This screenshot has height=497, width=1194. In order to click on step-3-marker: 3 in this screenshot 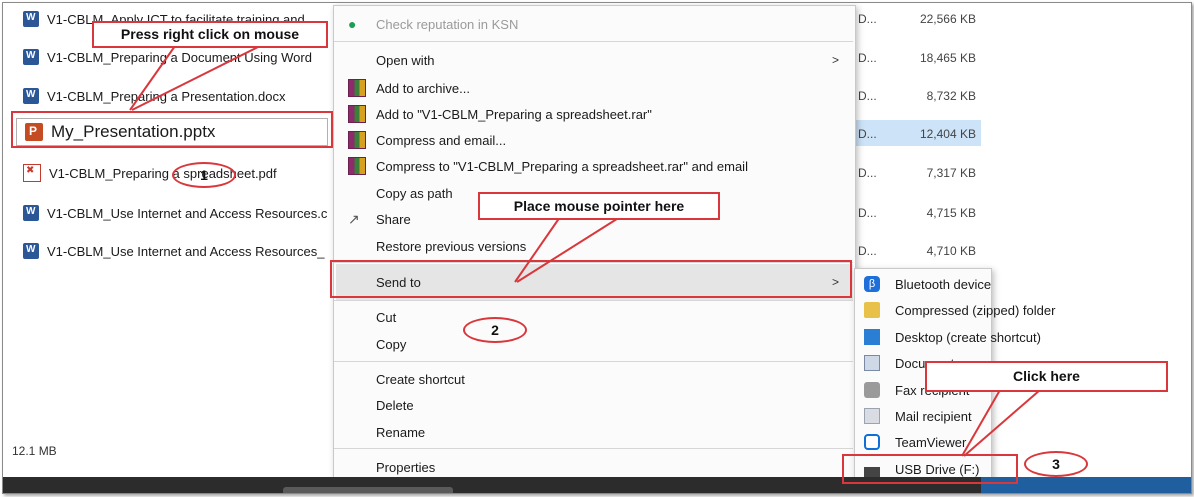, I will do `click(1056, 464)`.